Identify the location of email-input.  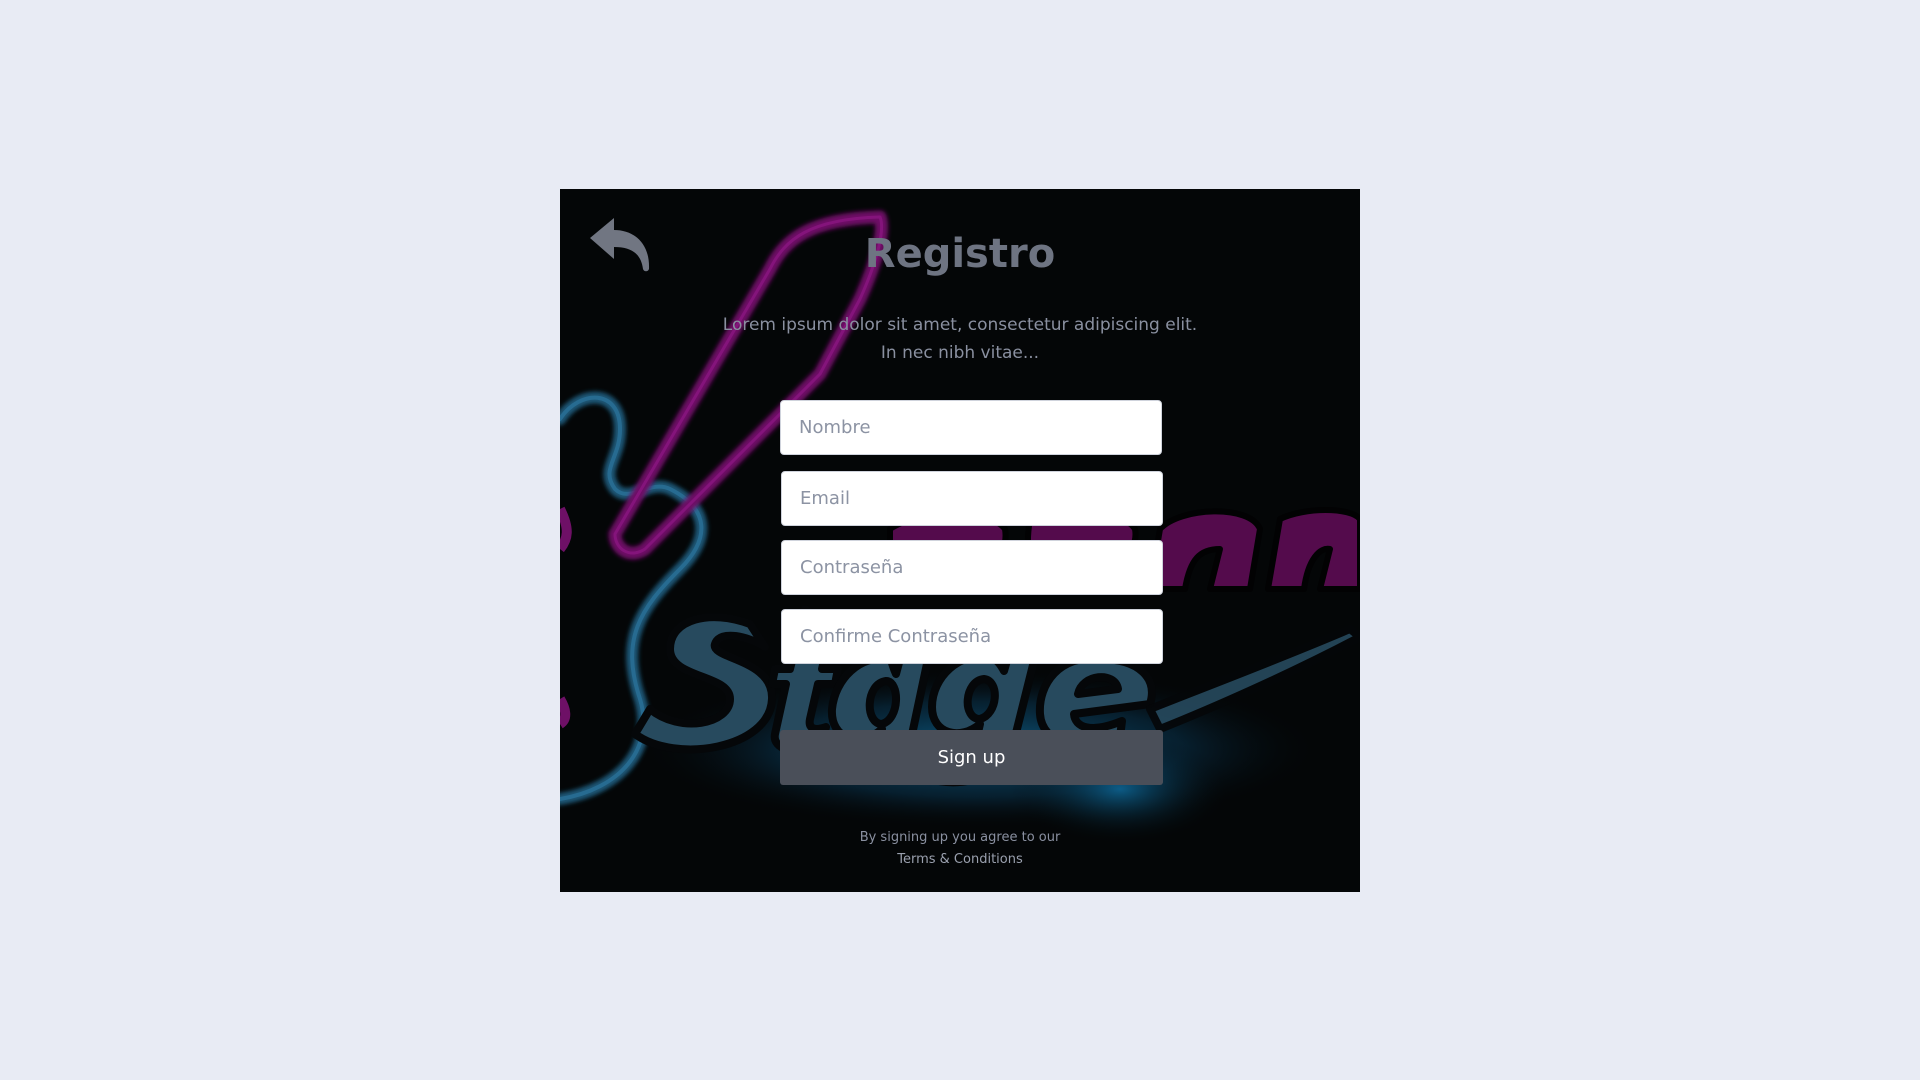
(972, 498).